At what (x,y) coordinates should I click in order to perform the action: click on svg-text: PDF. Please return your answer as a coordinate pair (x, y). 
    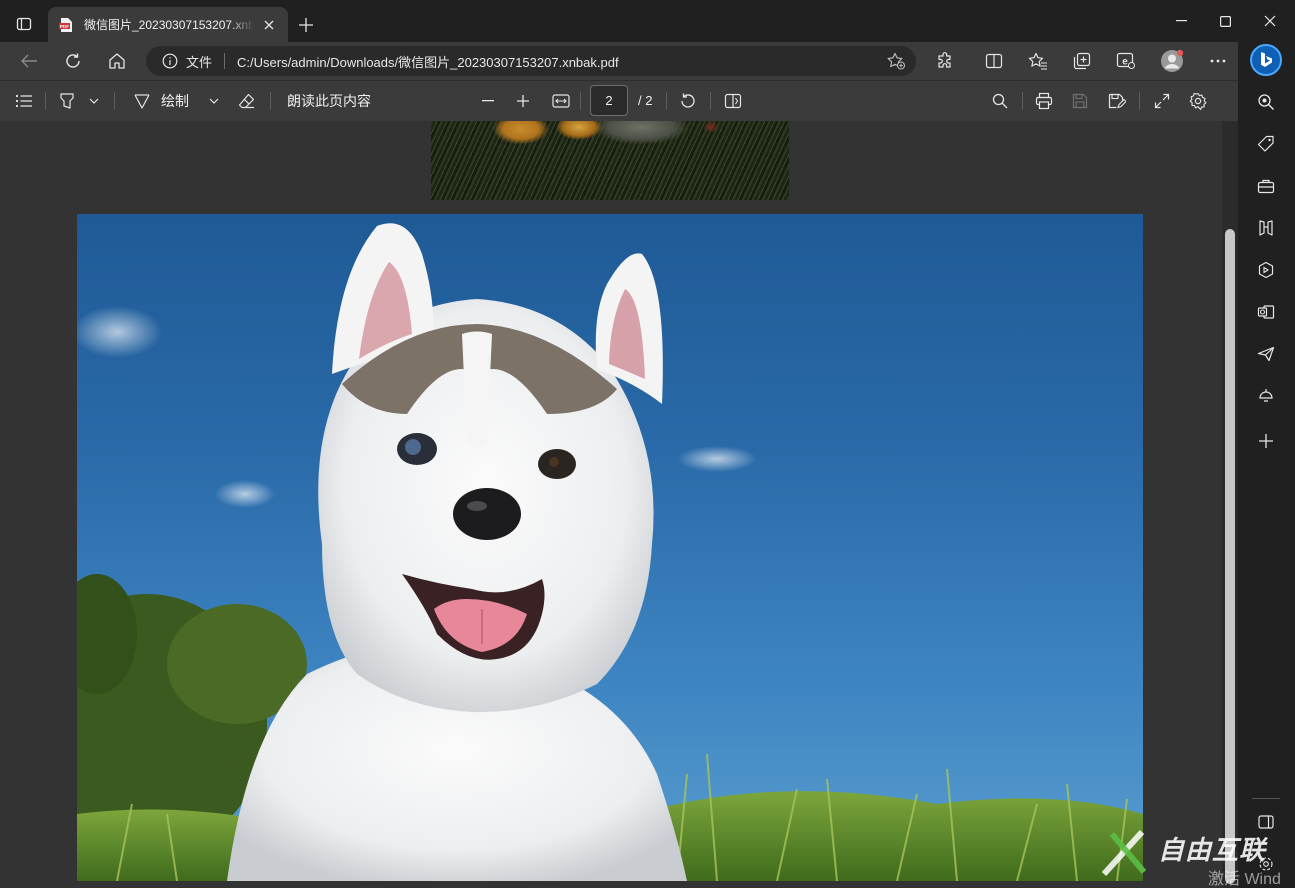
    Looking at the image, I should click on (64, 25).